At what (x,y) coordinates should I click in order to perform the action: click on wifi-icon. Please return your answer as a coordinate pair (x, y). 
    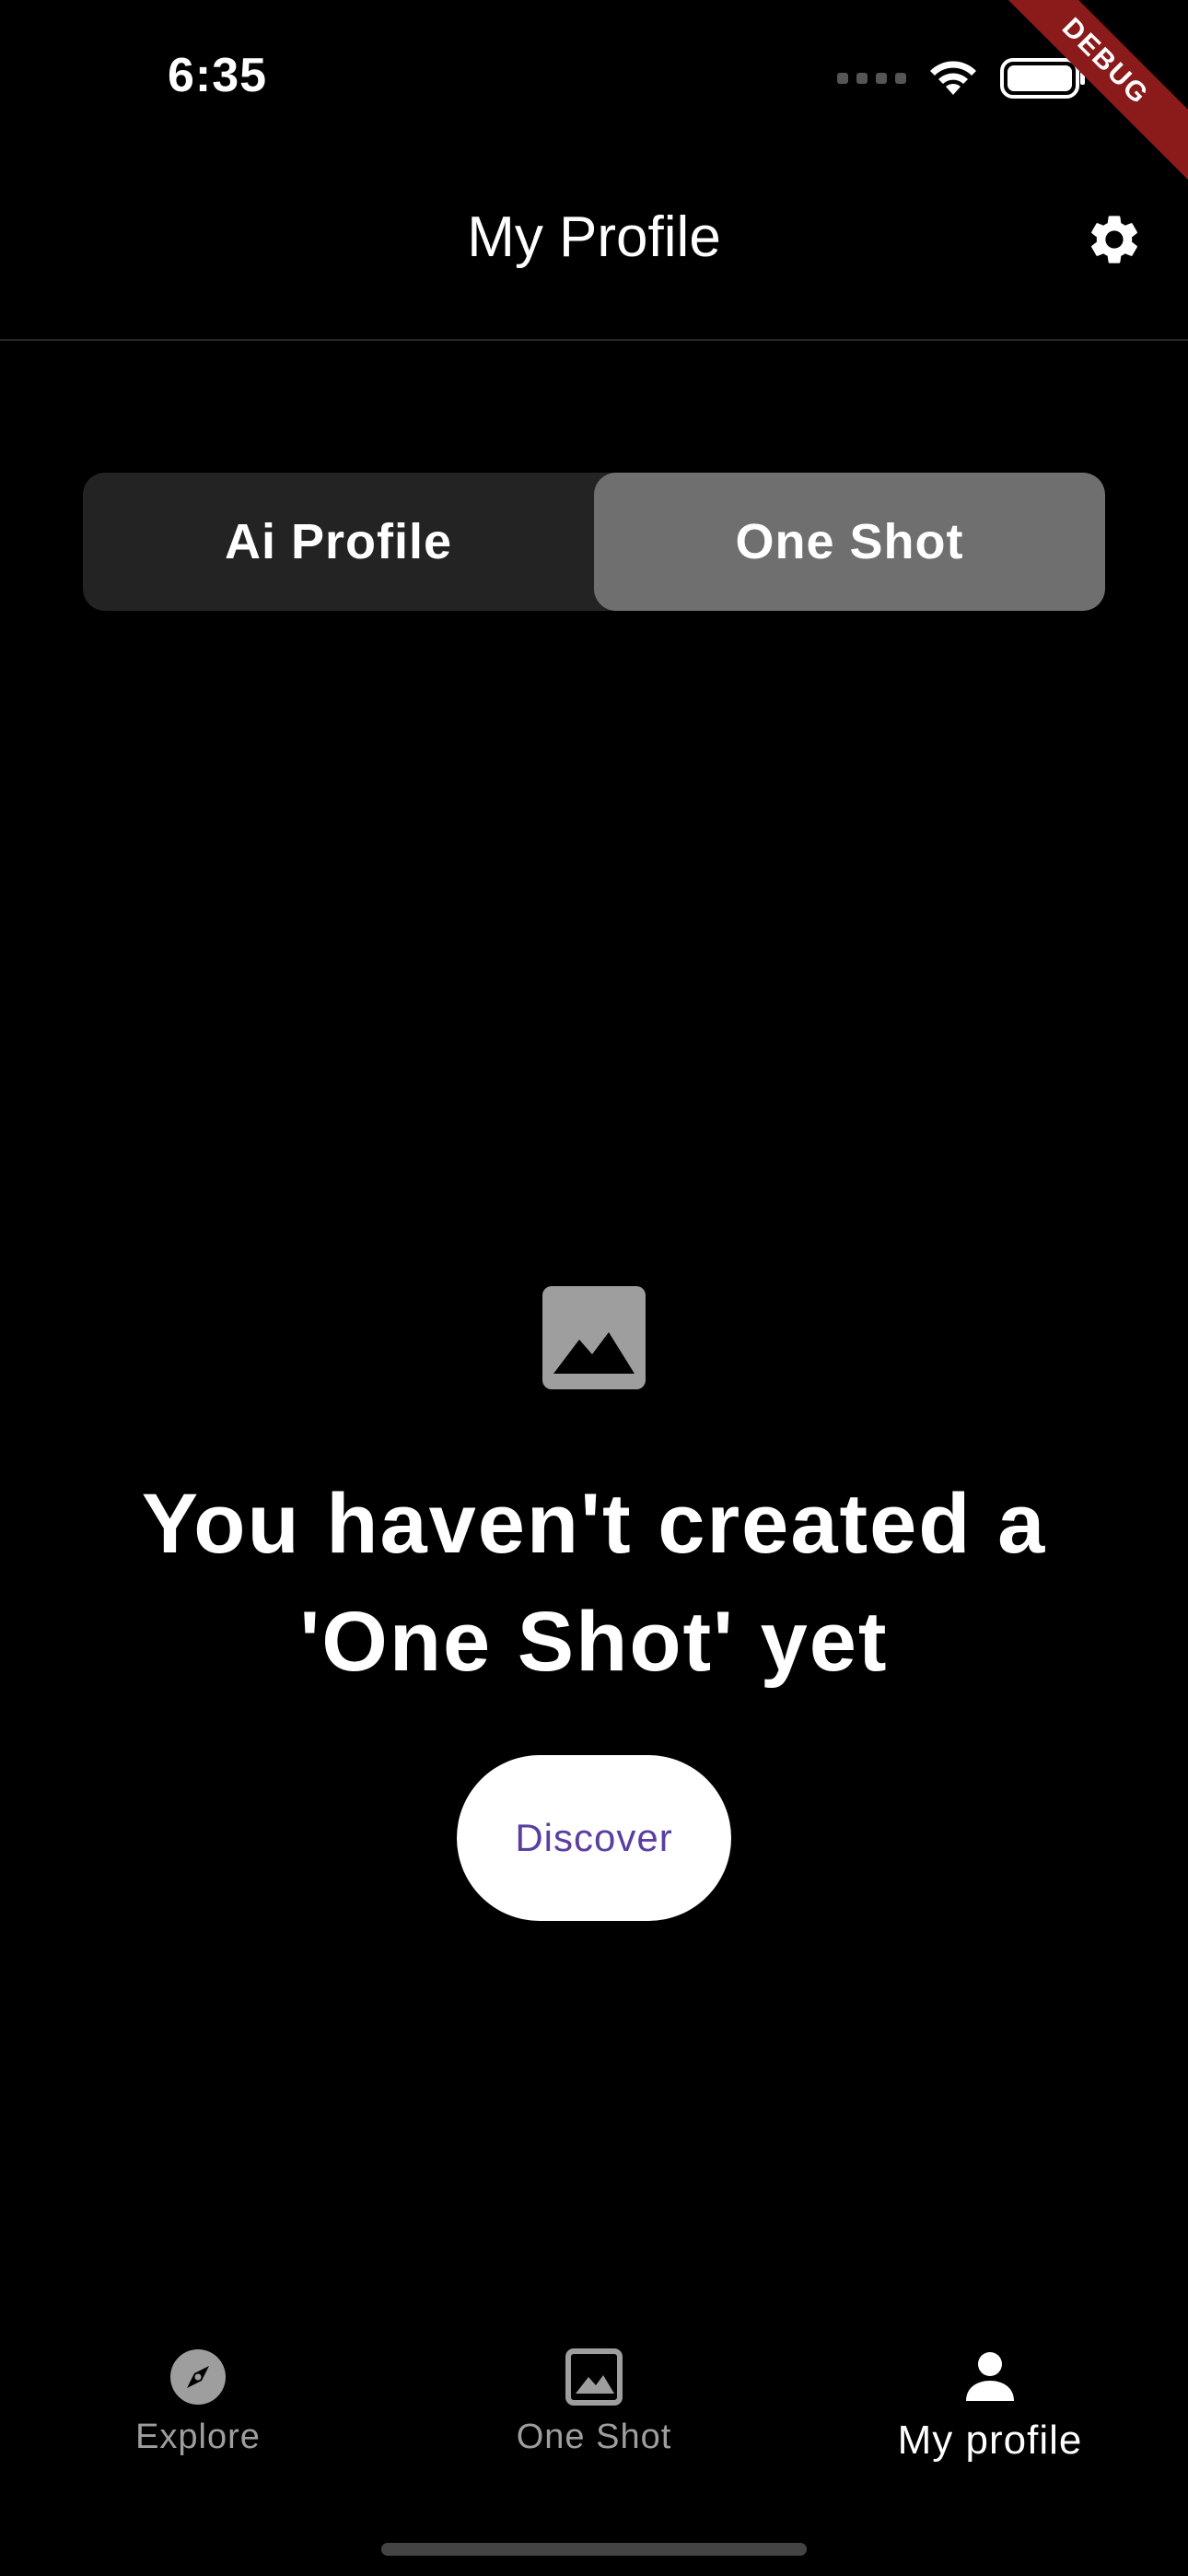
    Looking at the image, I should click on (953, 78).